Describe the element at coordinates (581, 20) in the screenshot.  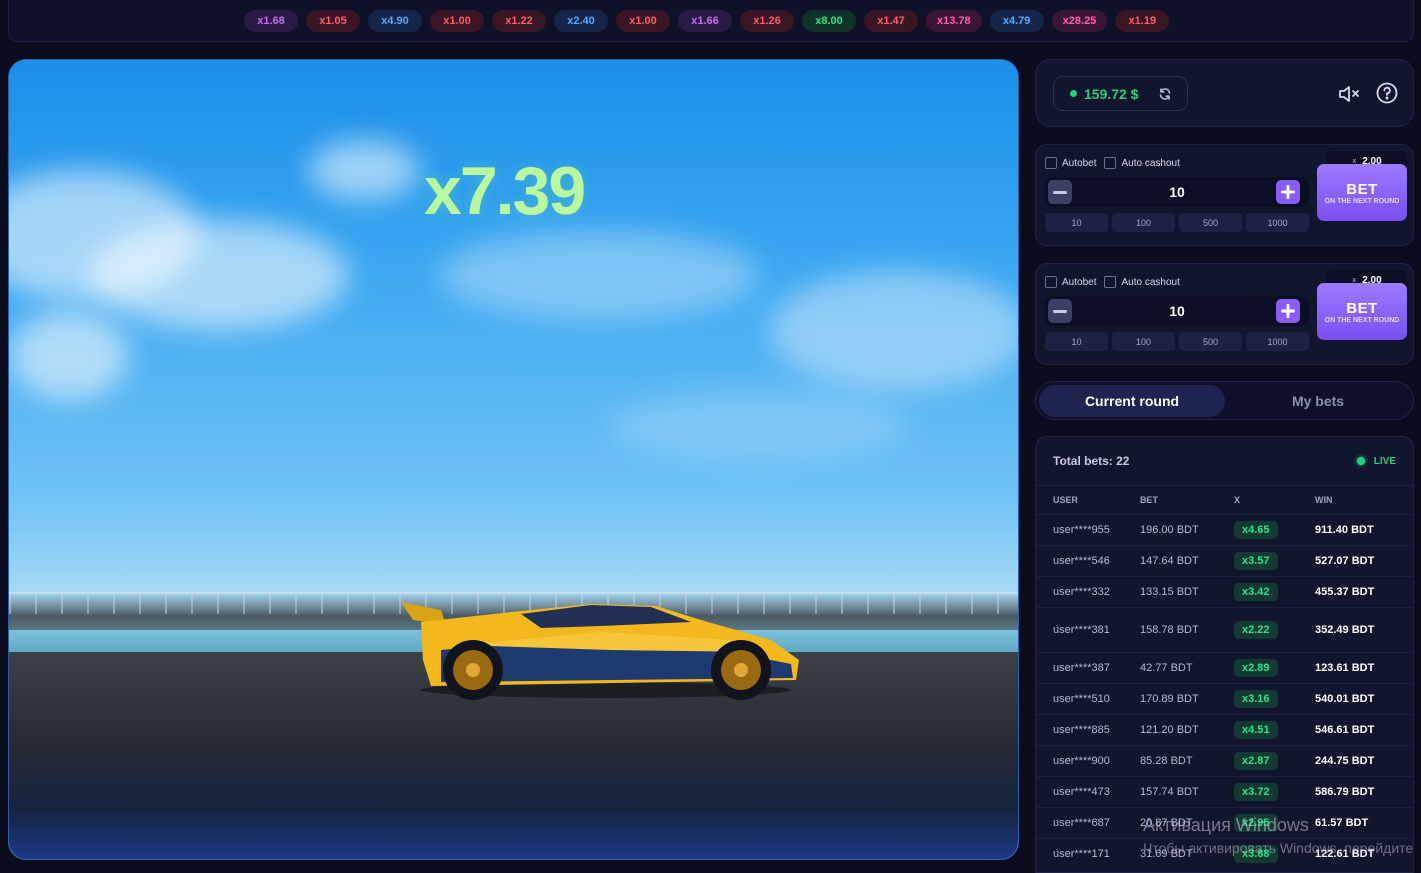
I see `history-multiplier-pill: x2.40` at that location.